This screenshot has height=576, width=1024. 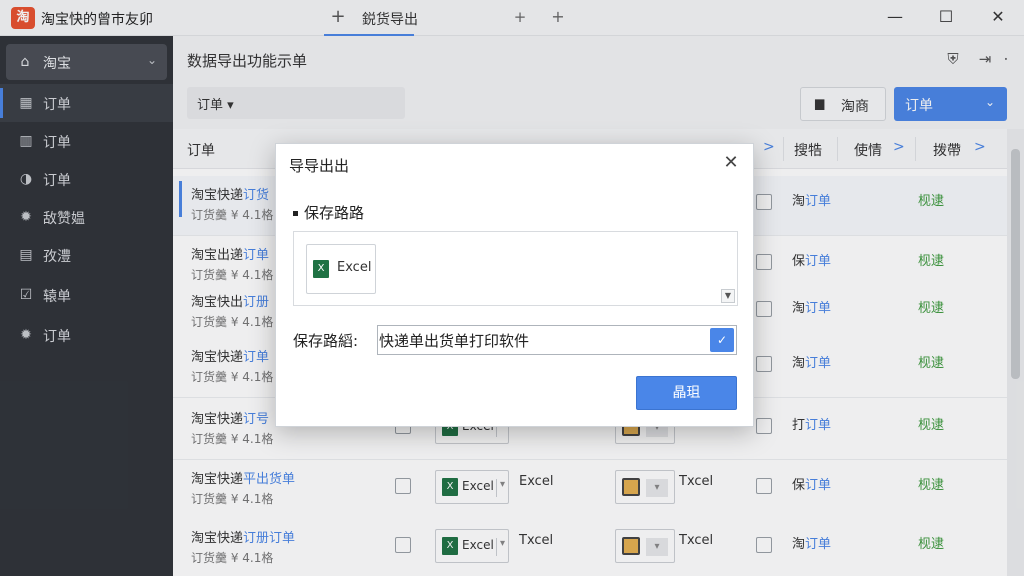 I want to click on bullet-icon, so click(x=295, y=213).